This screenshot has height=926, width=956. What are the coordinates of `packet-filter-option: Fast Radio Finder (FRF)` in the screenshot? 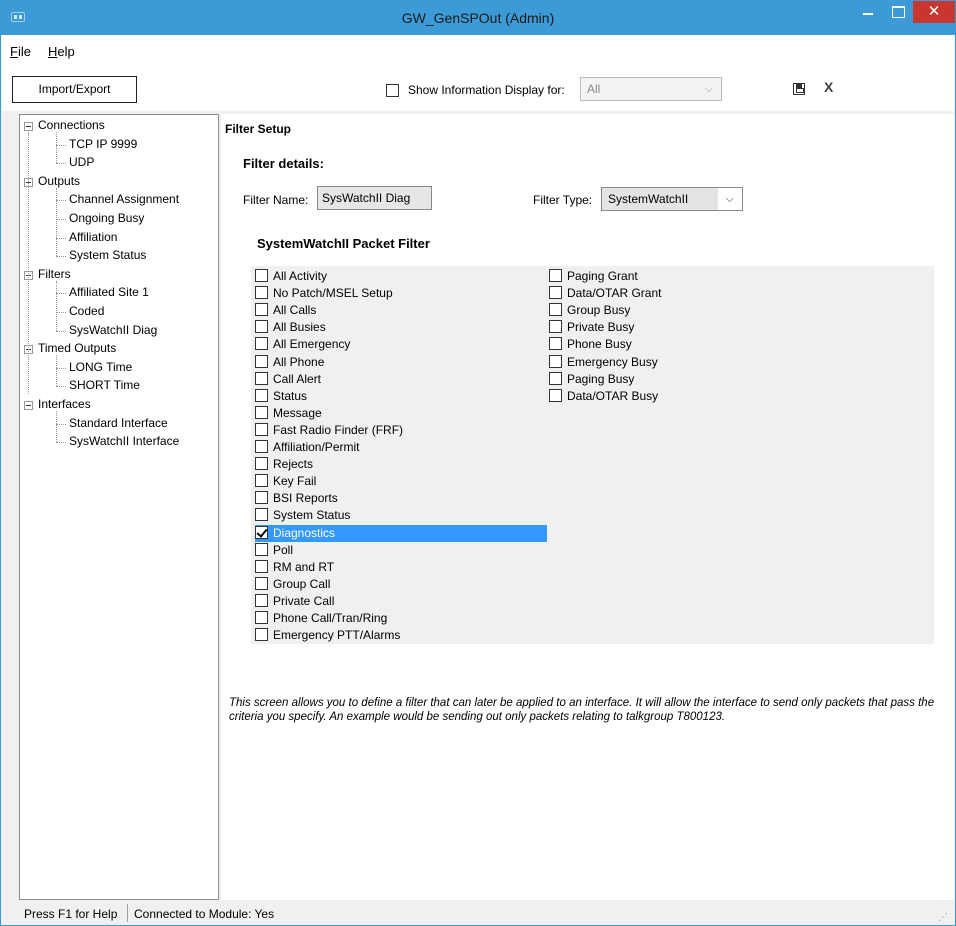 It's located at (401, 430).